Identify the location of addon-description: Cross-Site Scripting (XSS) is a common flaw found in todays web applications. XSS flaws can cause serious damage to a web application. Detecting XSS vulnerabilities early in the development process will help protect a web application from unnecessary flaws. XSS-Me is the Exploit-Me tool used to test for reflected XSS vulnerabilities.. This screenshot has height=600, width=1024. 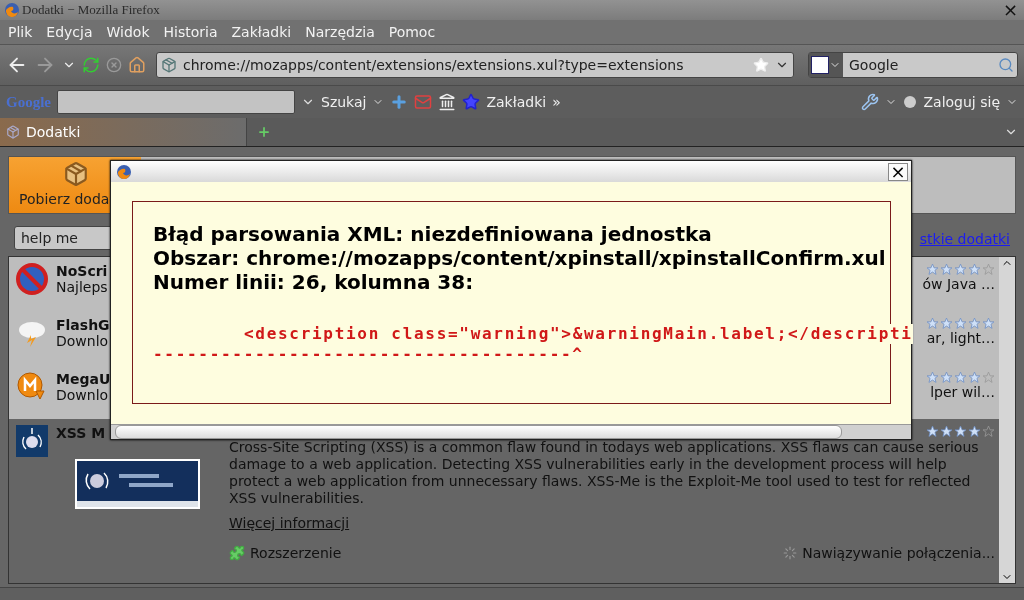
(604, 473).